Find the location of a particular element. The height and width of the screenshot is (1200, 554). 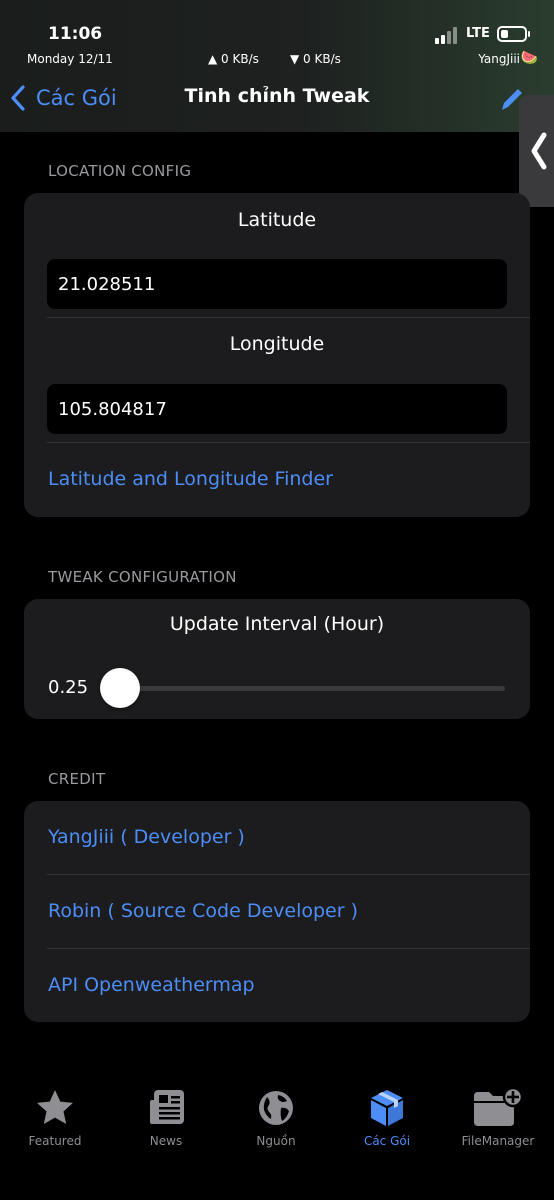

side-drawer-handle is located at coordinates (536, 151).